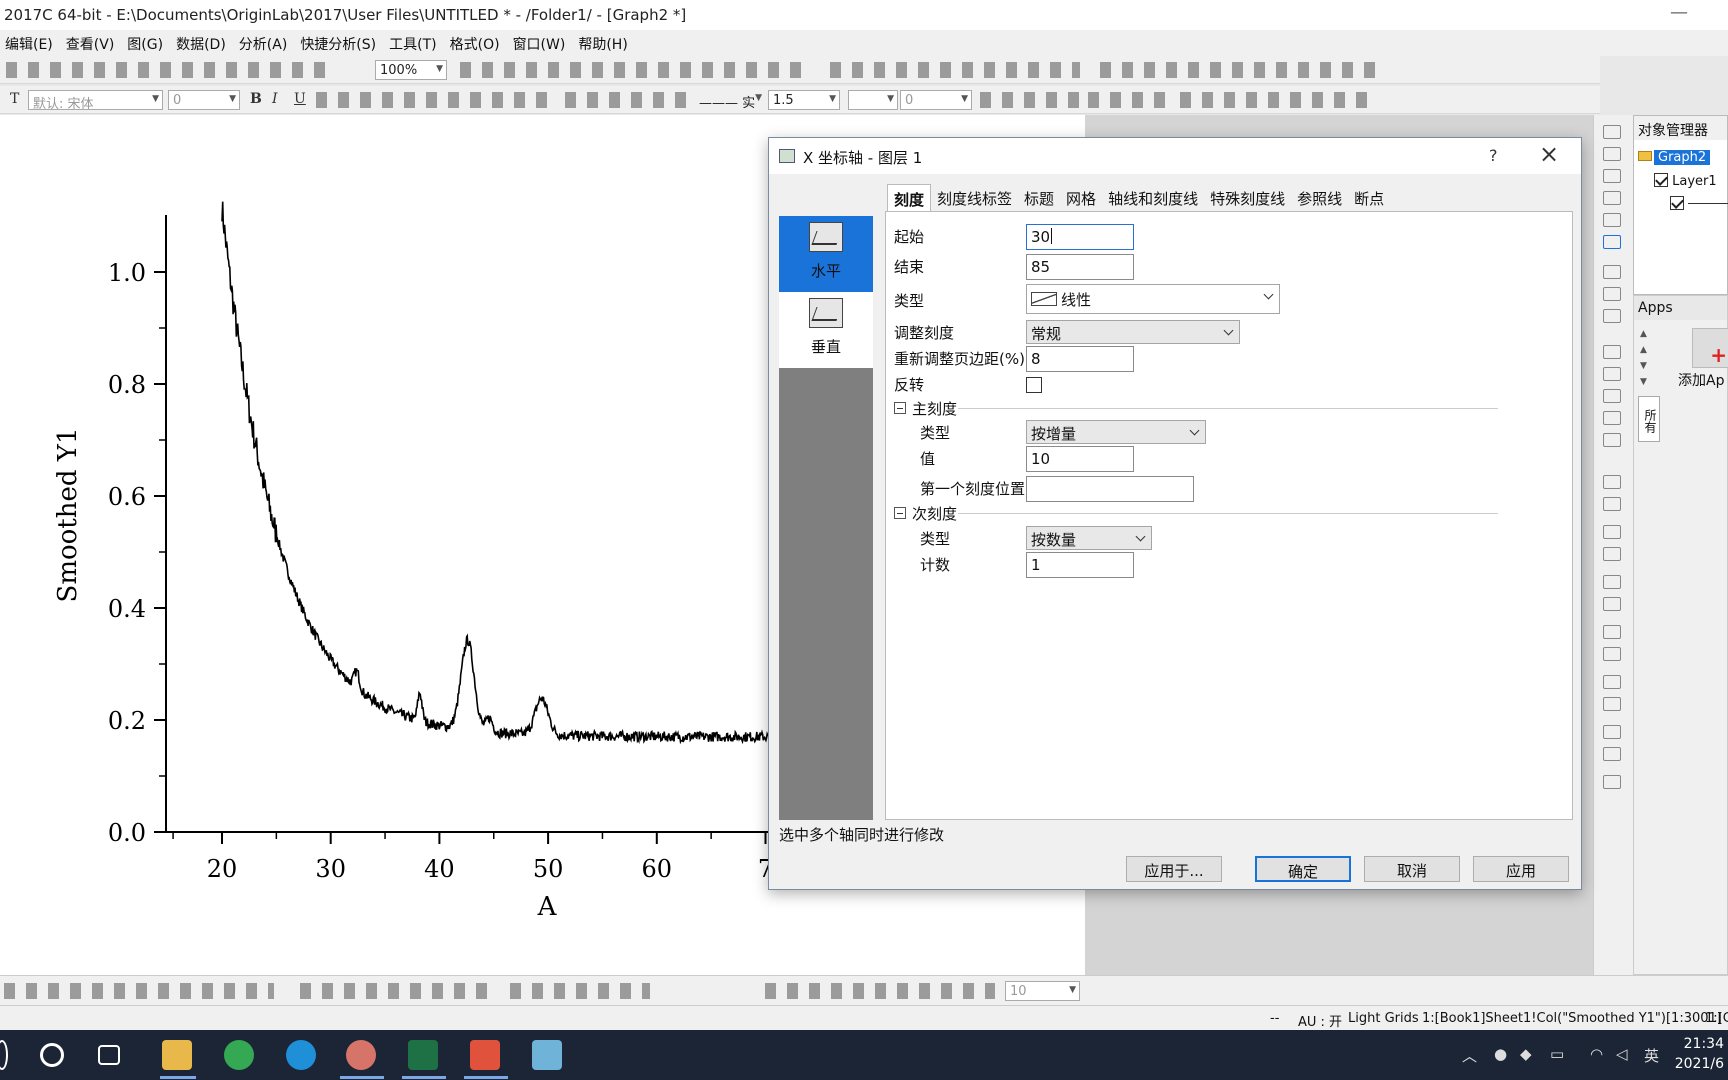  What do you see at coordinates (92, 43) in the screenshot?
I see `menu-view: 查看(V)` at bounding box center [92, 43].